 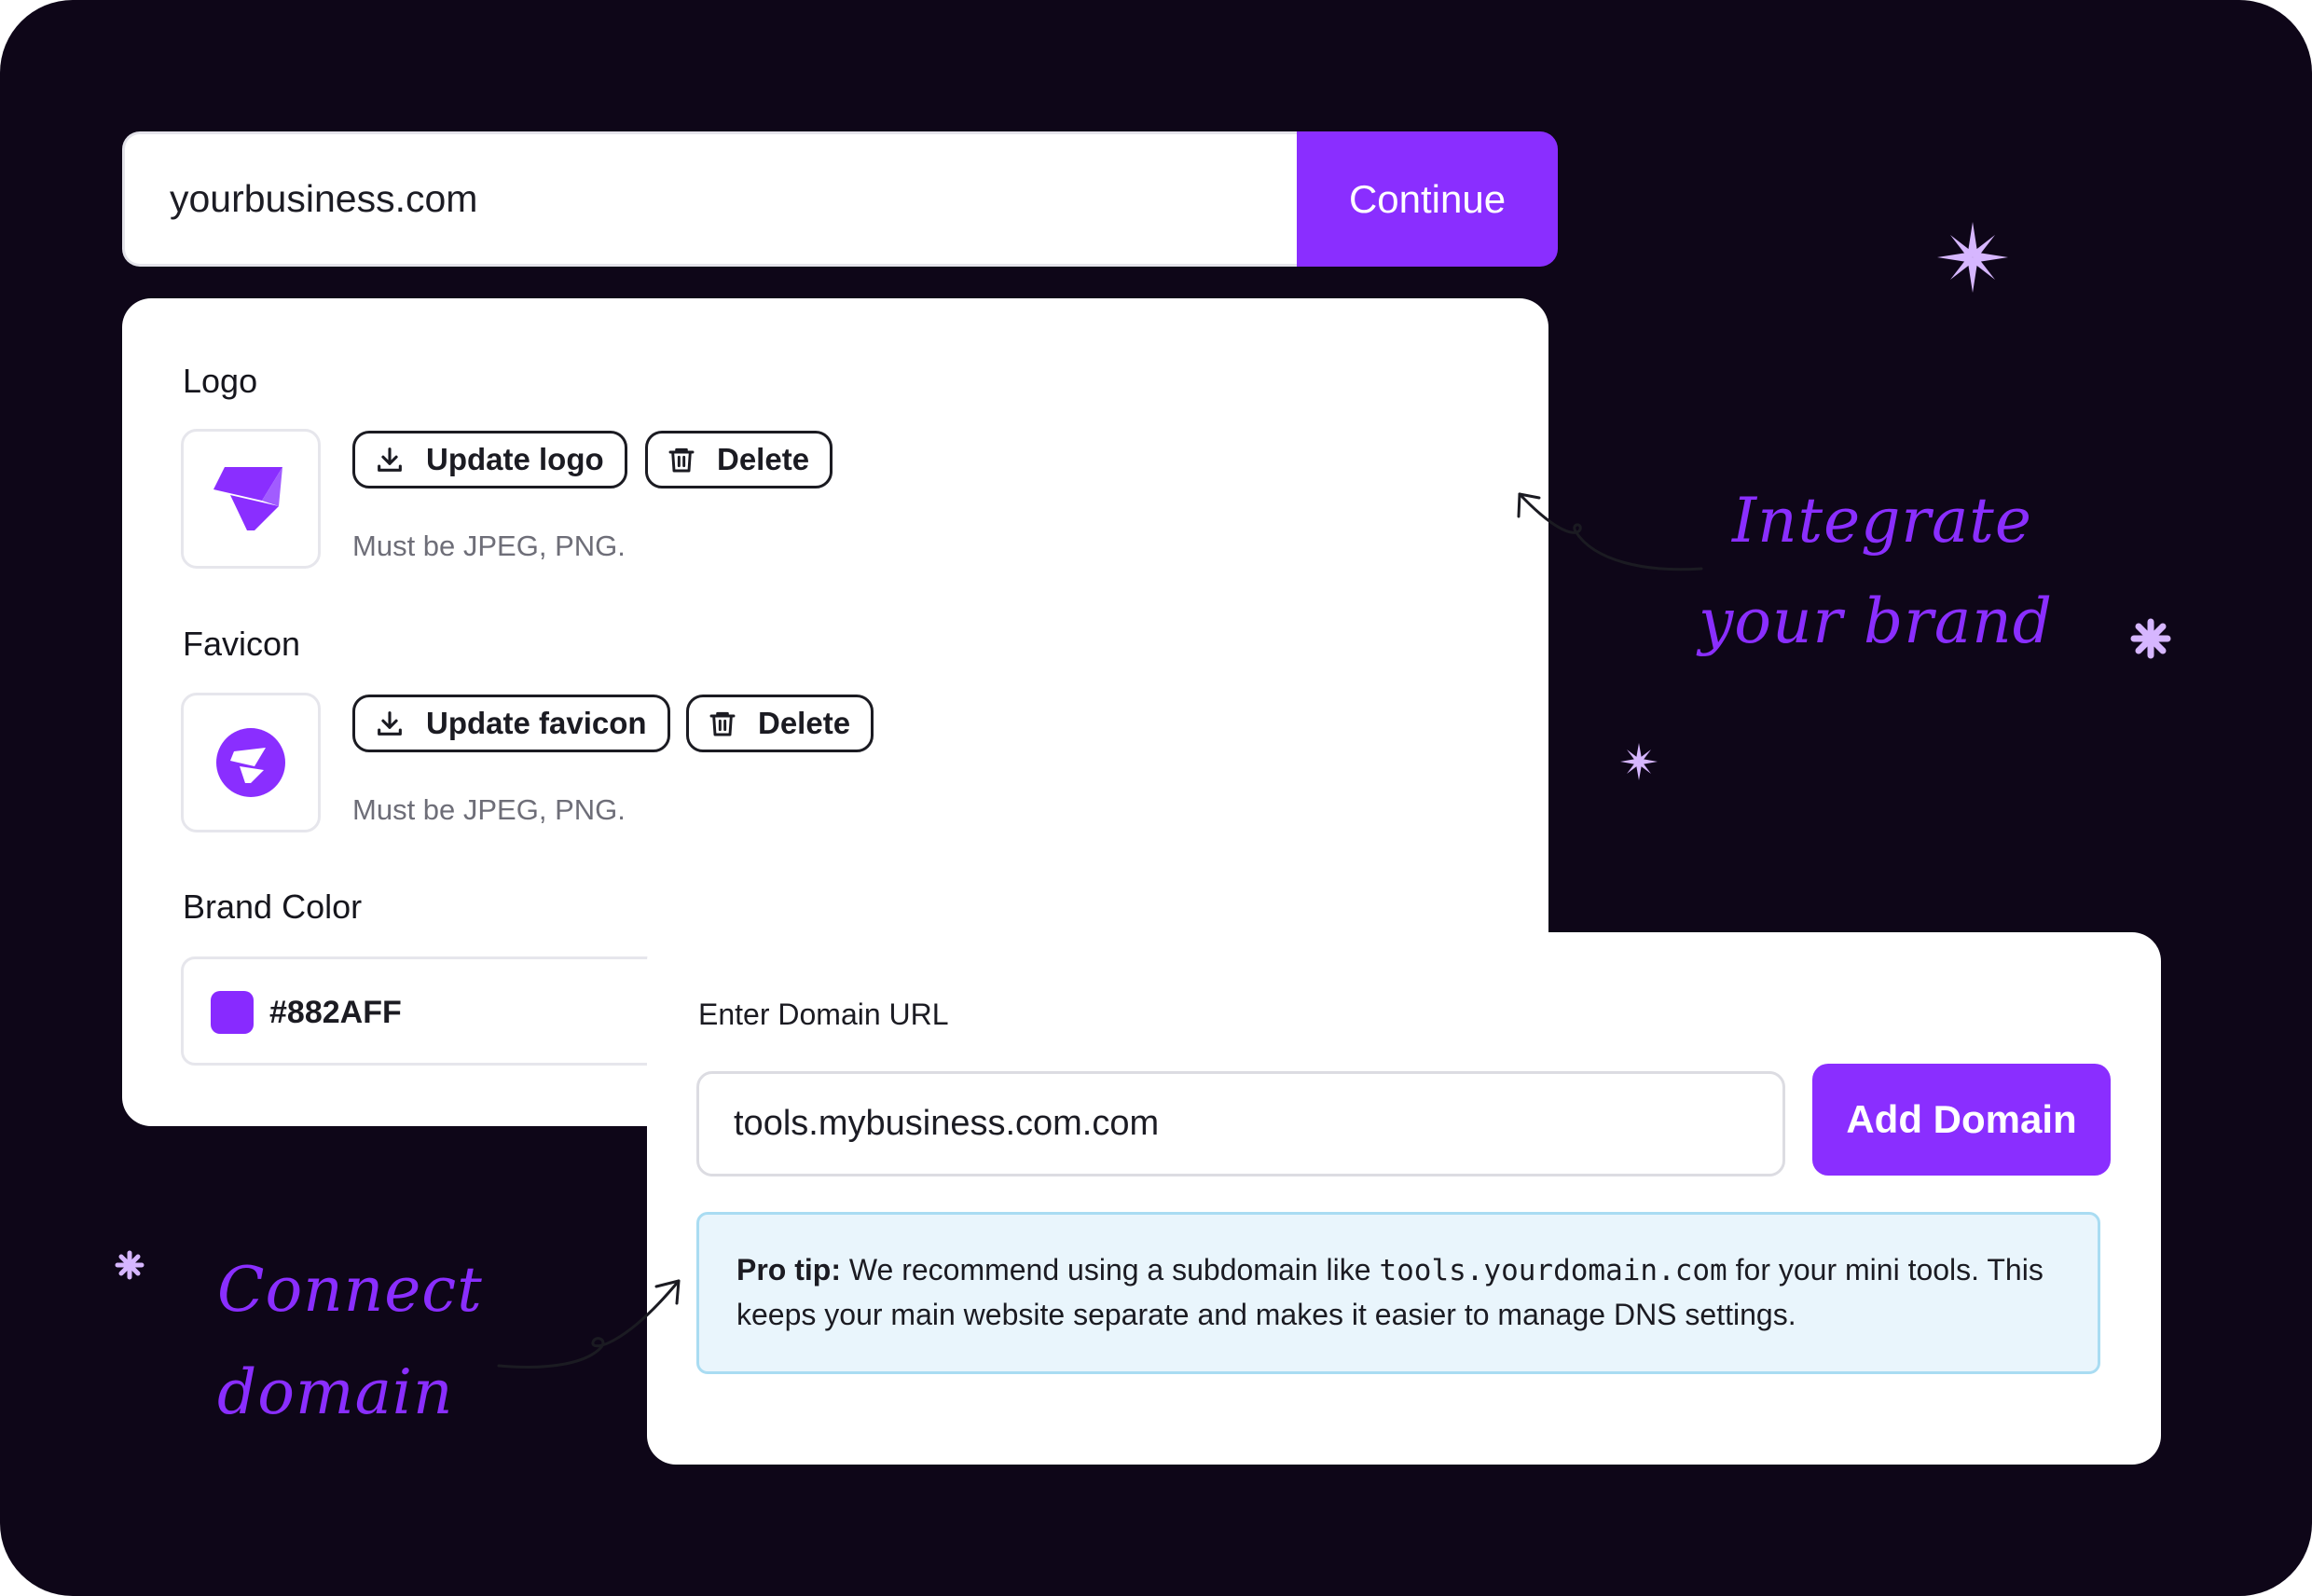 I want to click on pro-tip-code: tools.yourdomain.com, so click(x=1553, y=1270).